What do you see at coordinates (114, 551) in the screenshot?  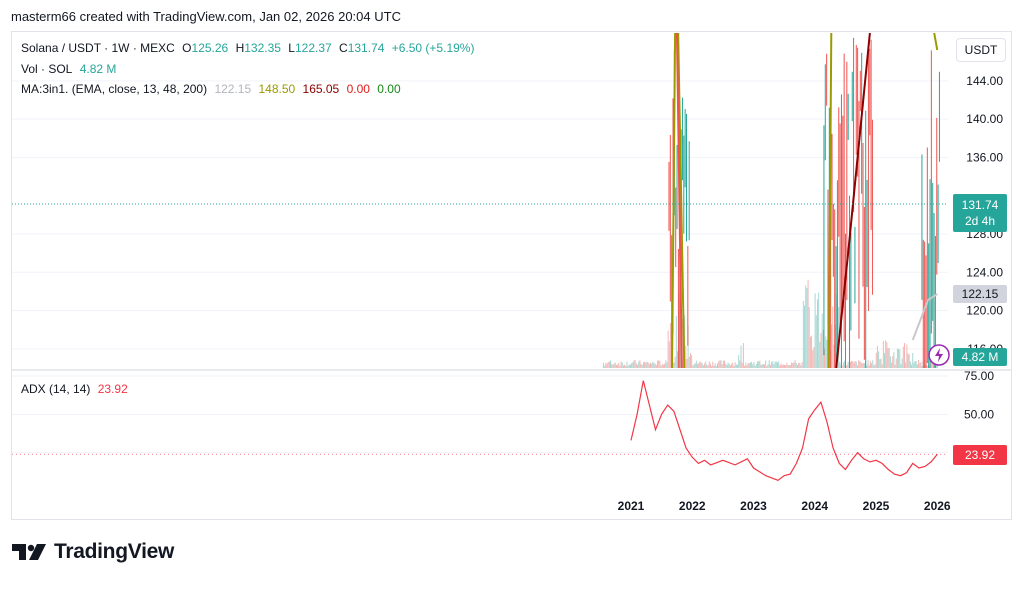 I see `tradingview-logo-text: TradingView` at bounding box center [114, 551].